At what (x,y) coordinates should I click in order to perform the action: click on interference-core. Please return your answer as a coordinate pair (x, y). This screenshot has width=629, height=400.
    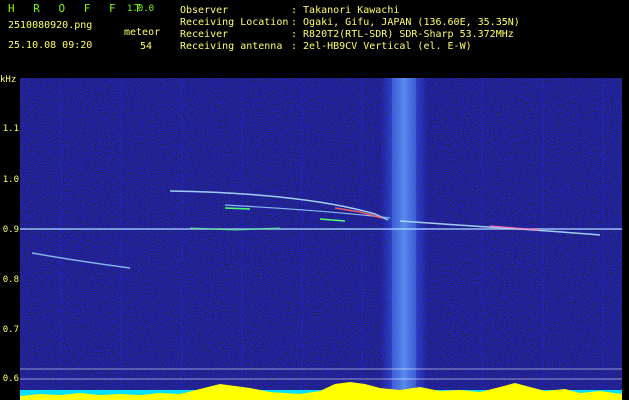
    Looking at the image, I should click on (404, 239).